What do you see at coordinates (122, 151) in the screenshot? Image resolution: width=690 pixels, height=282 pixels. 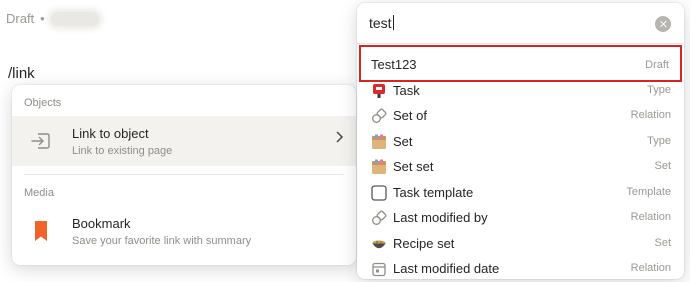 I see `menu-item-subtitle: Link to existing page` at bounding box center [122, 151].